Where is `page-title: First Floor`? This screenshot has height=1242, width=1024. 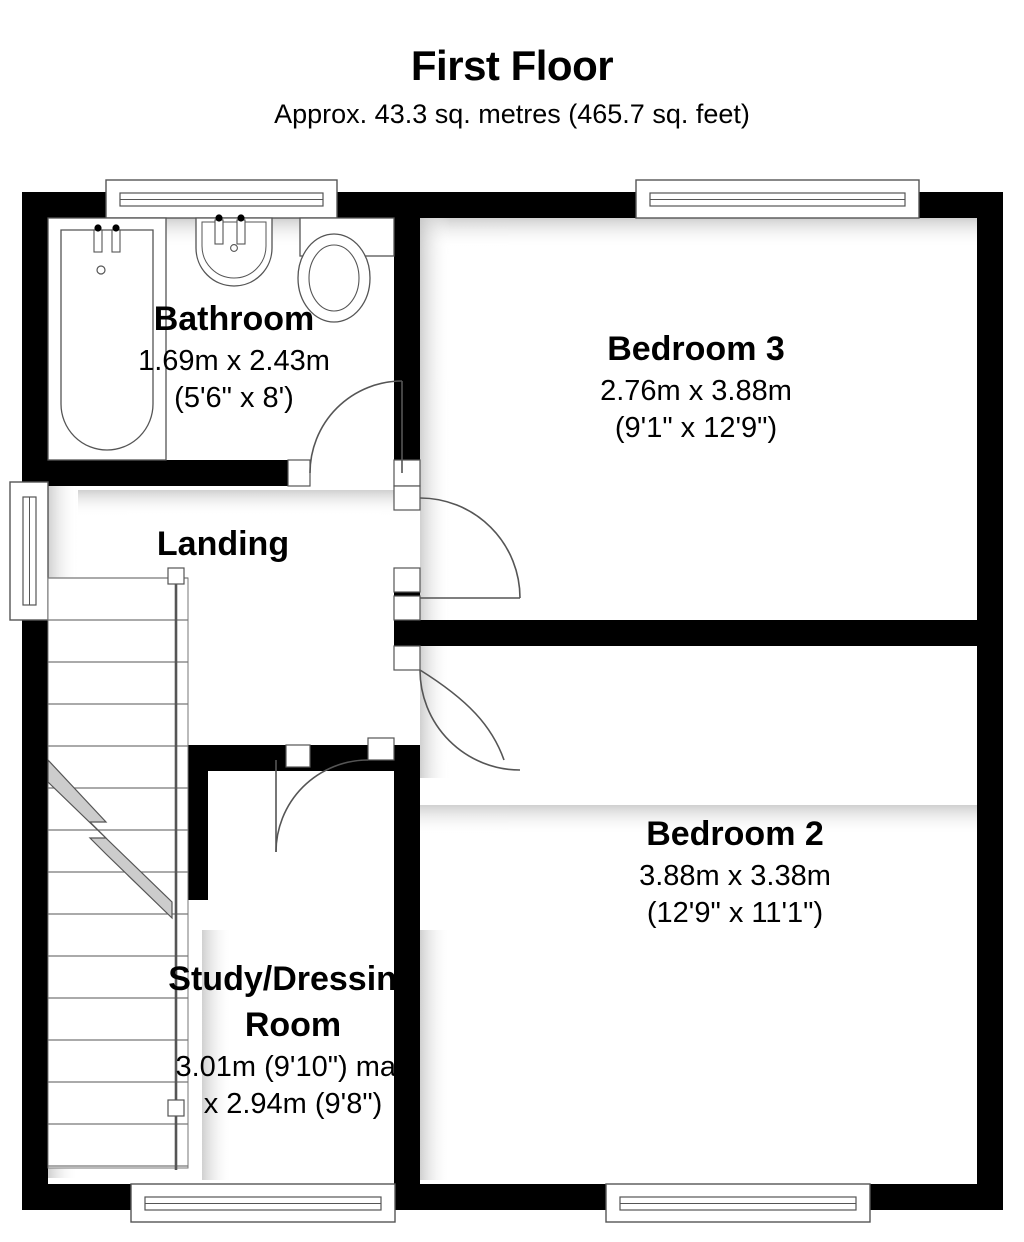
page-title: First Floor is located at coordinates (512, 65).